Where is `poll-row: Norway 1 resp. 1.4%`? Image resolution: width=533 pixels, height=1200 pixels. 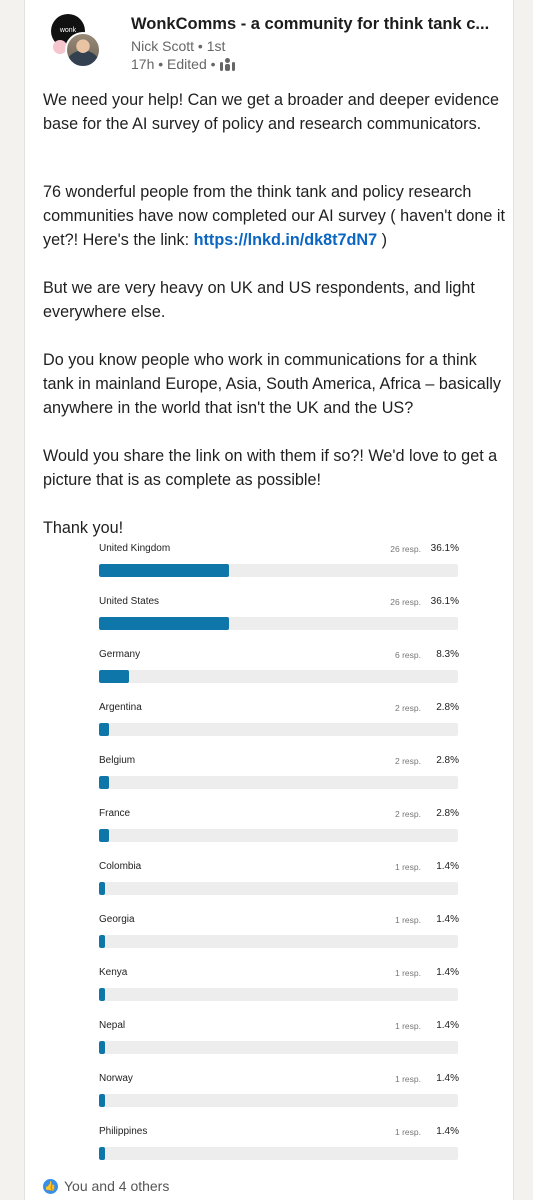
poll-row: Norway 1 resp. 1.4% is located at coordinates (279, 1096).